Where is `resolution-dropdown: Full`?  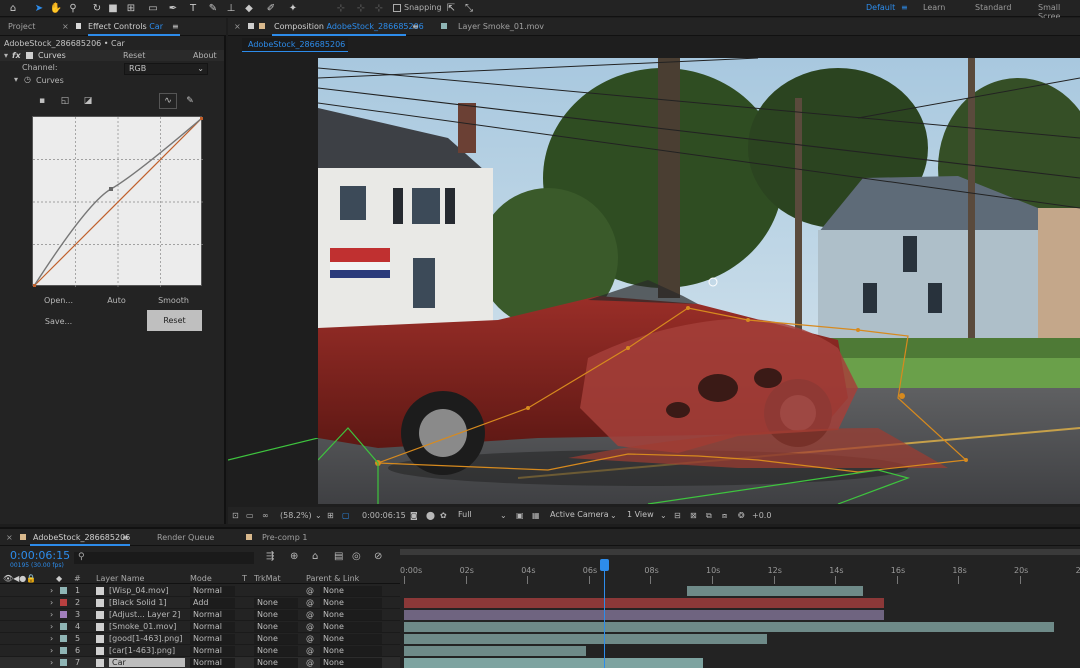 resolution-dropdown: Full is located at coordinates (465, 515).